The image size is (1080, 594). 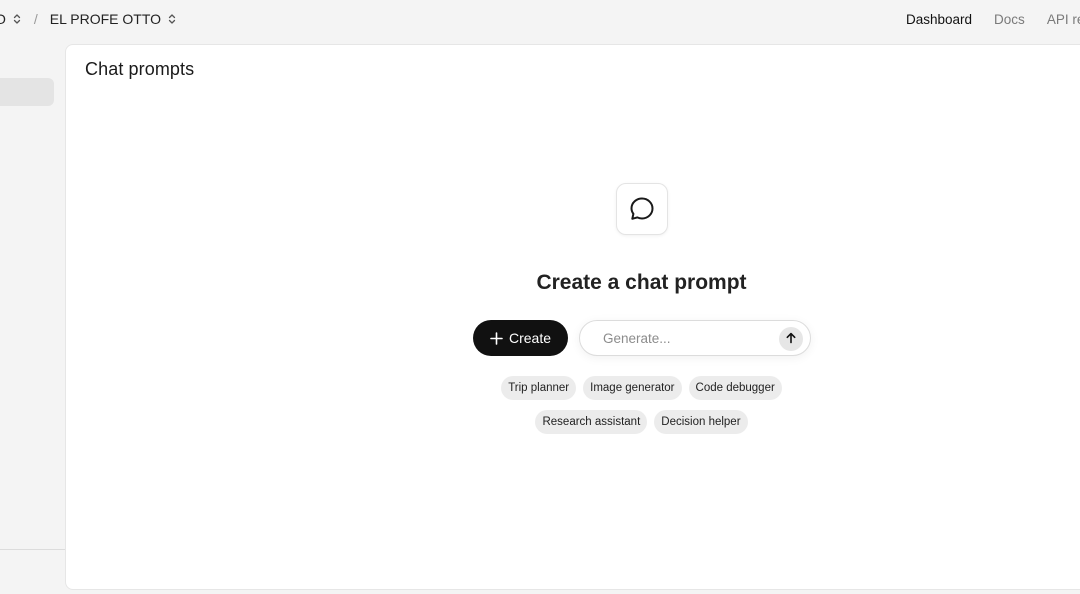 I want to click on arrow-up-icon, so click(x=791, y=339).